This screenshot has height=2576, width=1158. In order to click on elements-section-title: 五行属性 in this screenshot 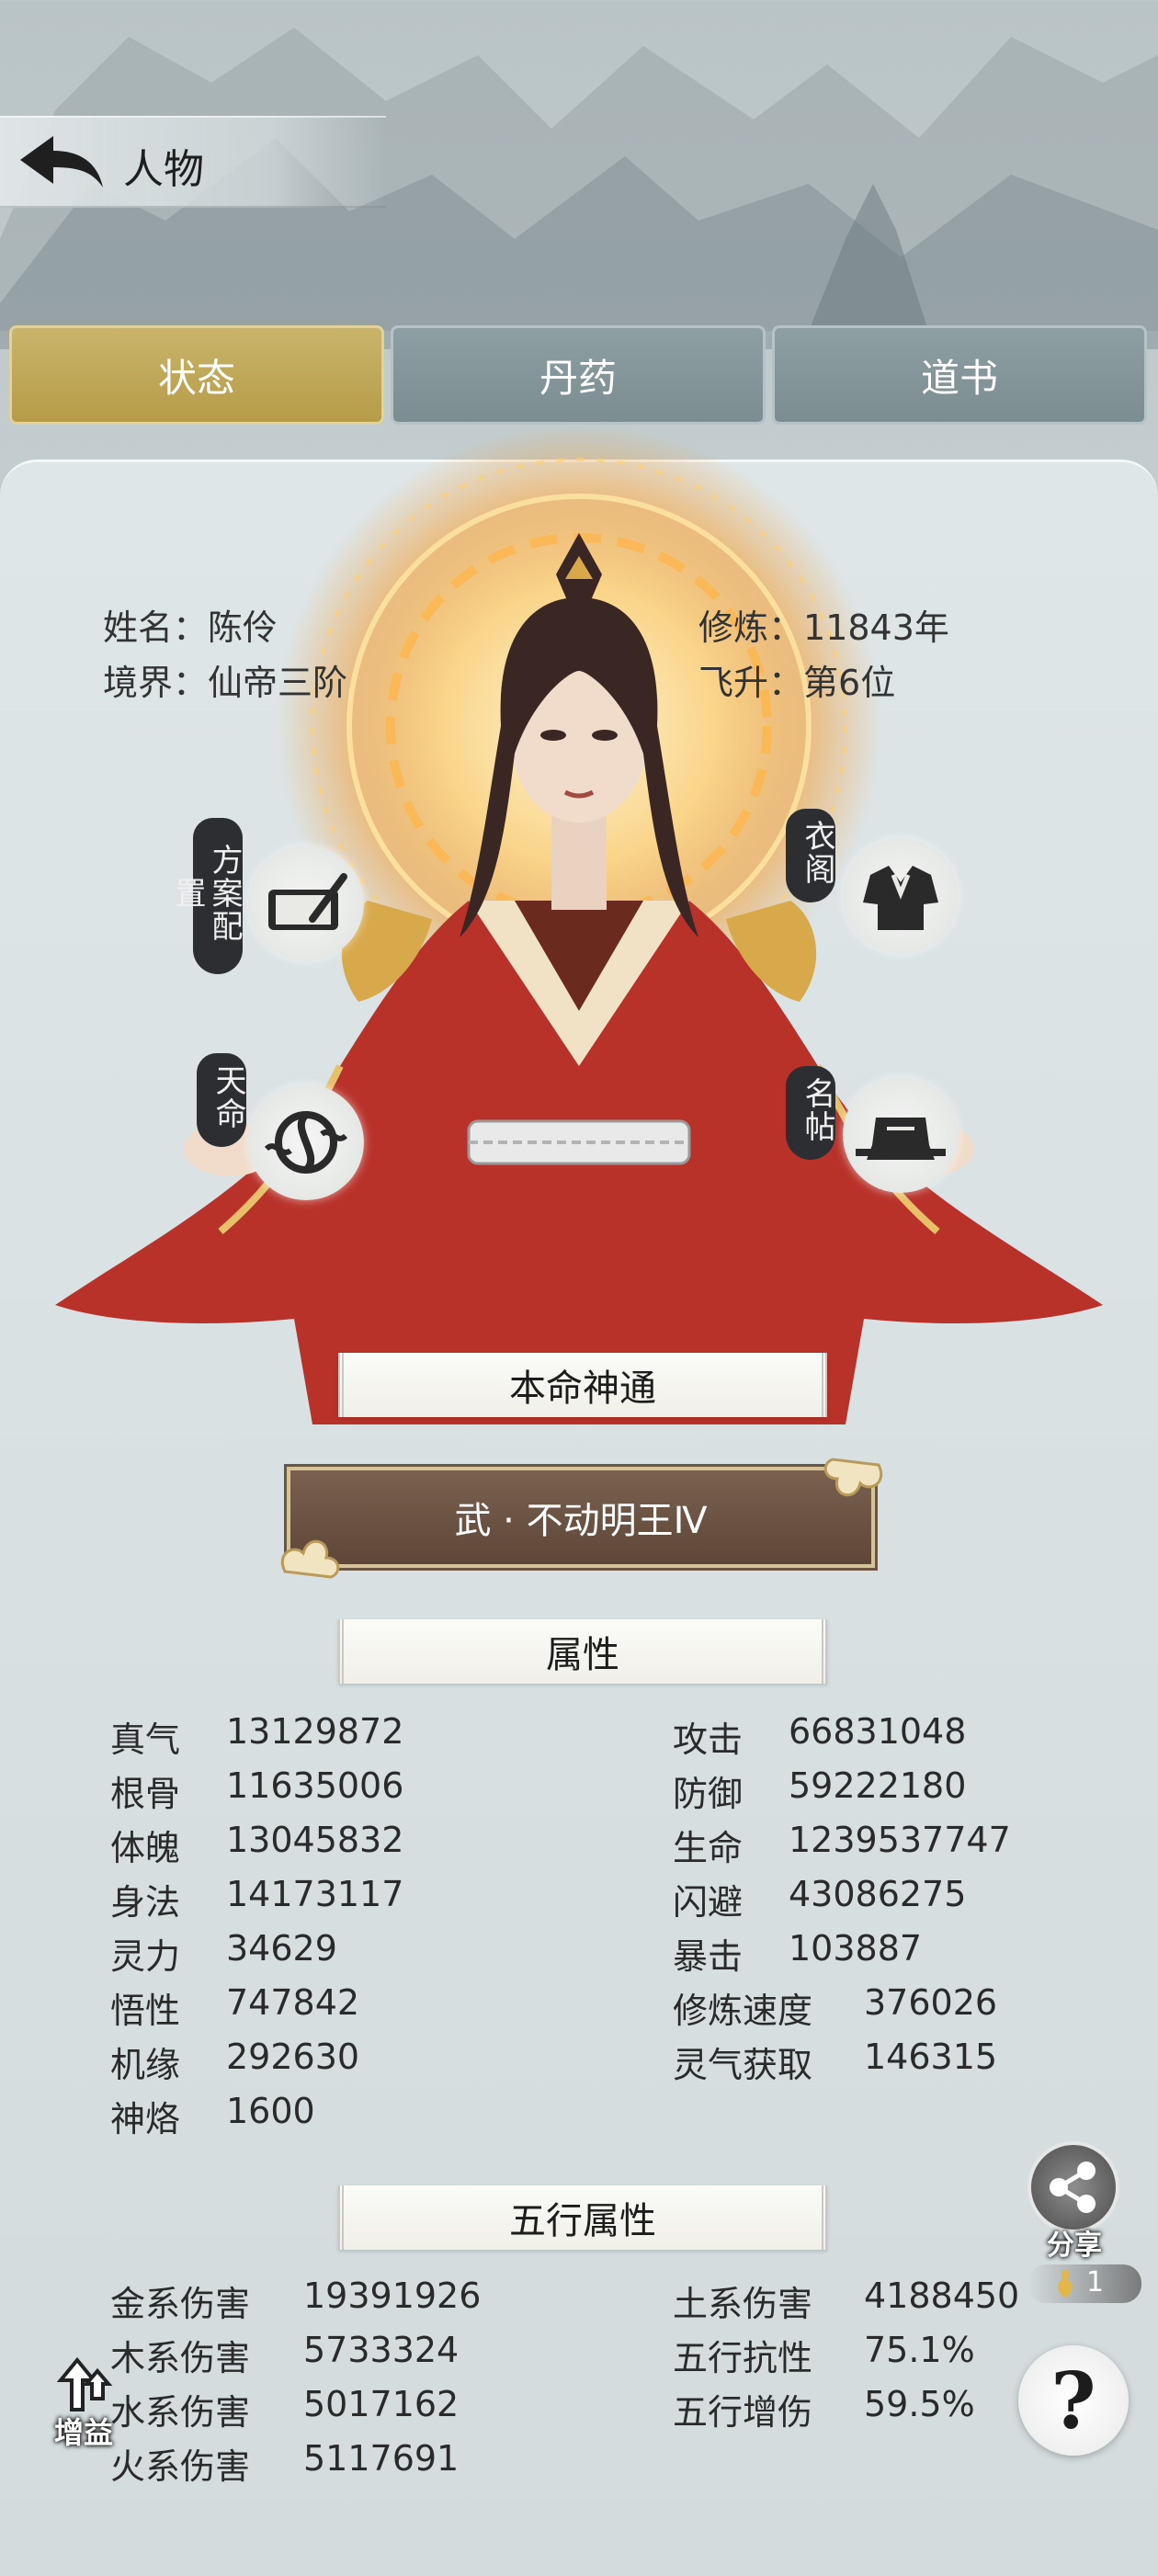, I will do `click(582, 2217)`.